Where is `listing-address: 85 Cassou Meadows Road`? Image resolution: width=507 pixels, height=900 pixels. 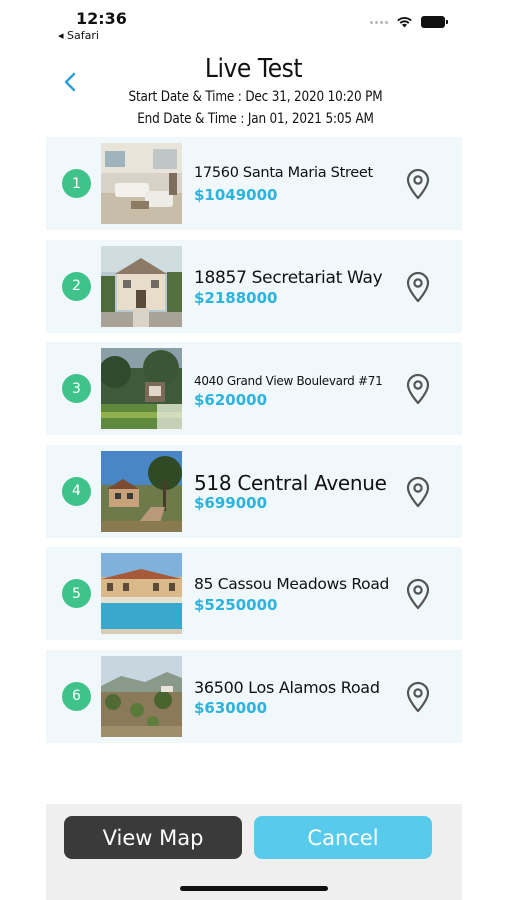
listing-address: 85 Cassou Meadows Road is located at coordinates (292, 584).